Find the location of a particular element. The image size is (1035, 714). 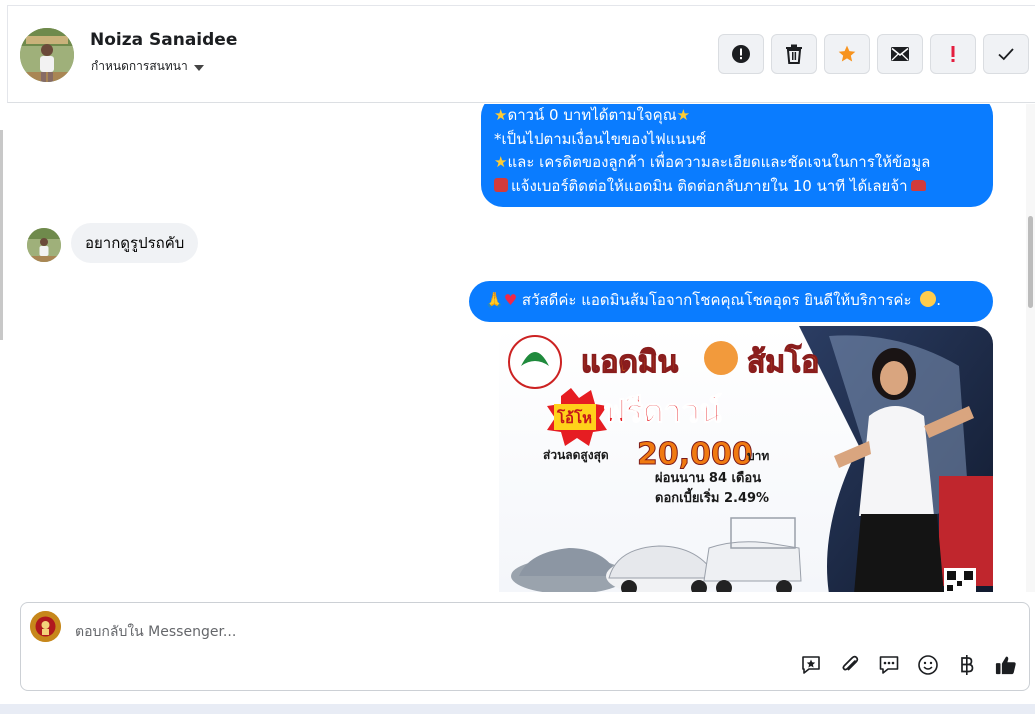

header-actions is located at coordinates (873, 54).